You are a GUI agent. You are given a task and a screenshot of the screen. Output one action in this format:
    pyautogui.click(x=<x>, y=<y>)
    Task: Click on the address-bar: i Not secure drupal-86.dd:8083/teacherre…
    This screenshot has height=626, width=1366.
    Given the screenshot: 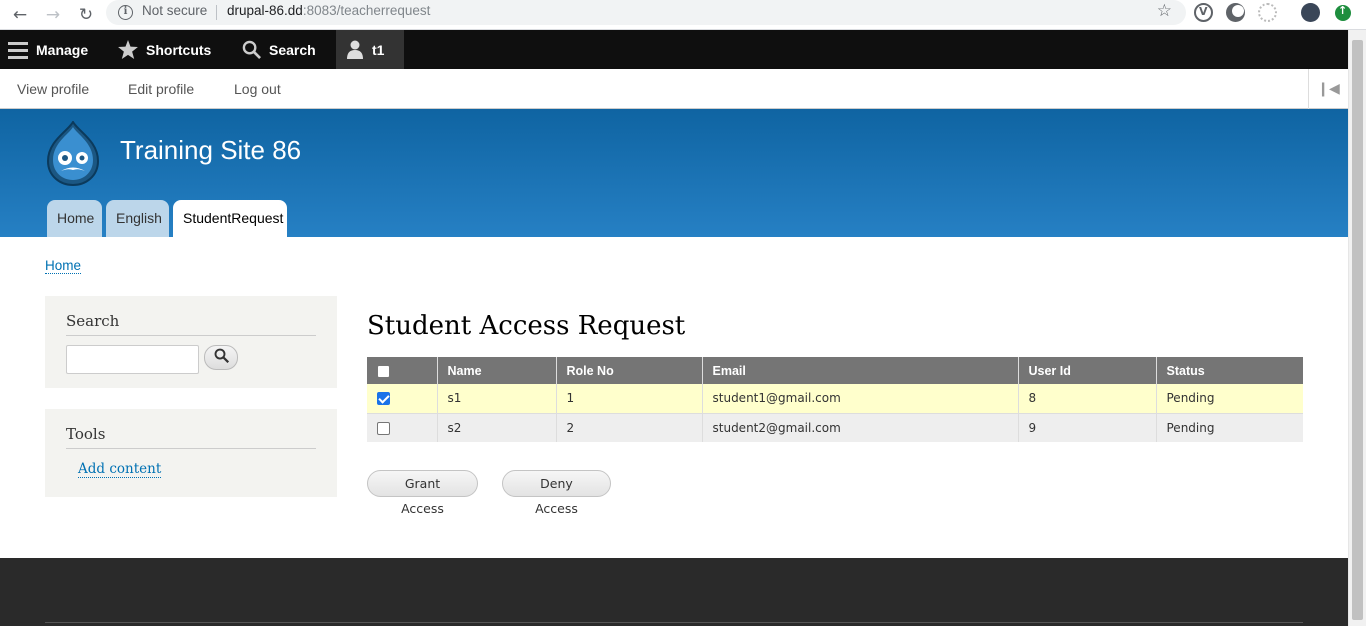 What is the action you would take?
    pyautogui.click(x=646, y=12)
    